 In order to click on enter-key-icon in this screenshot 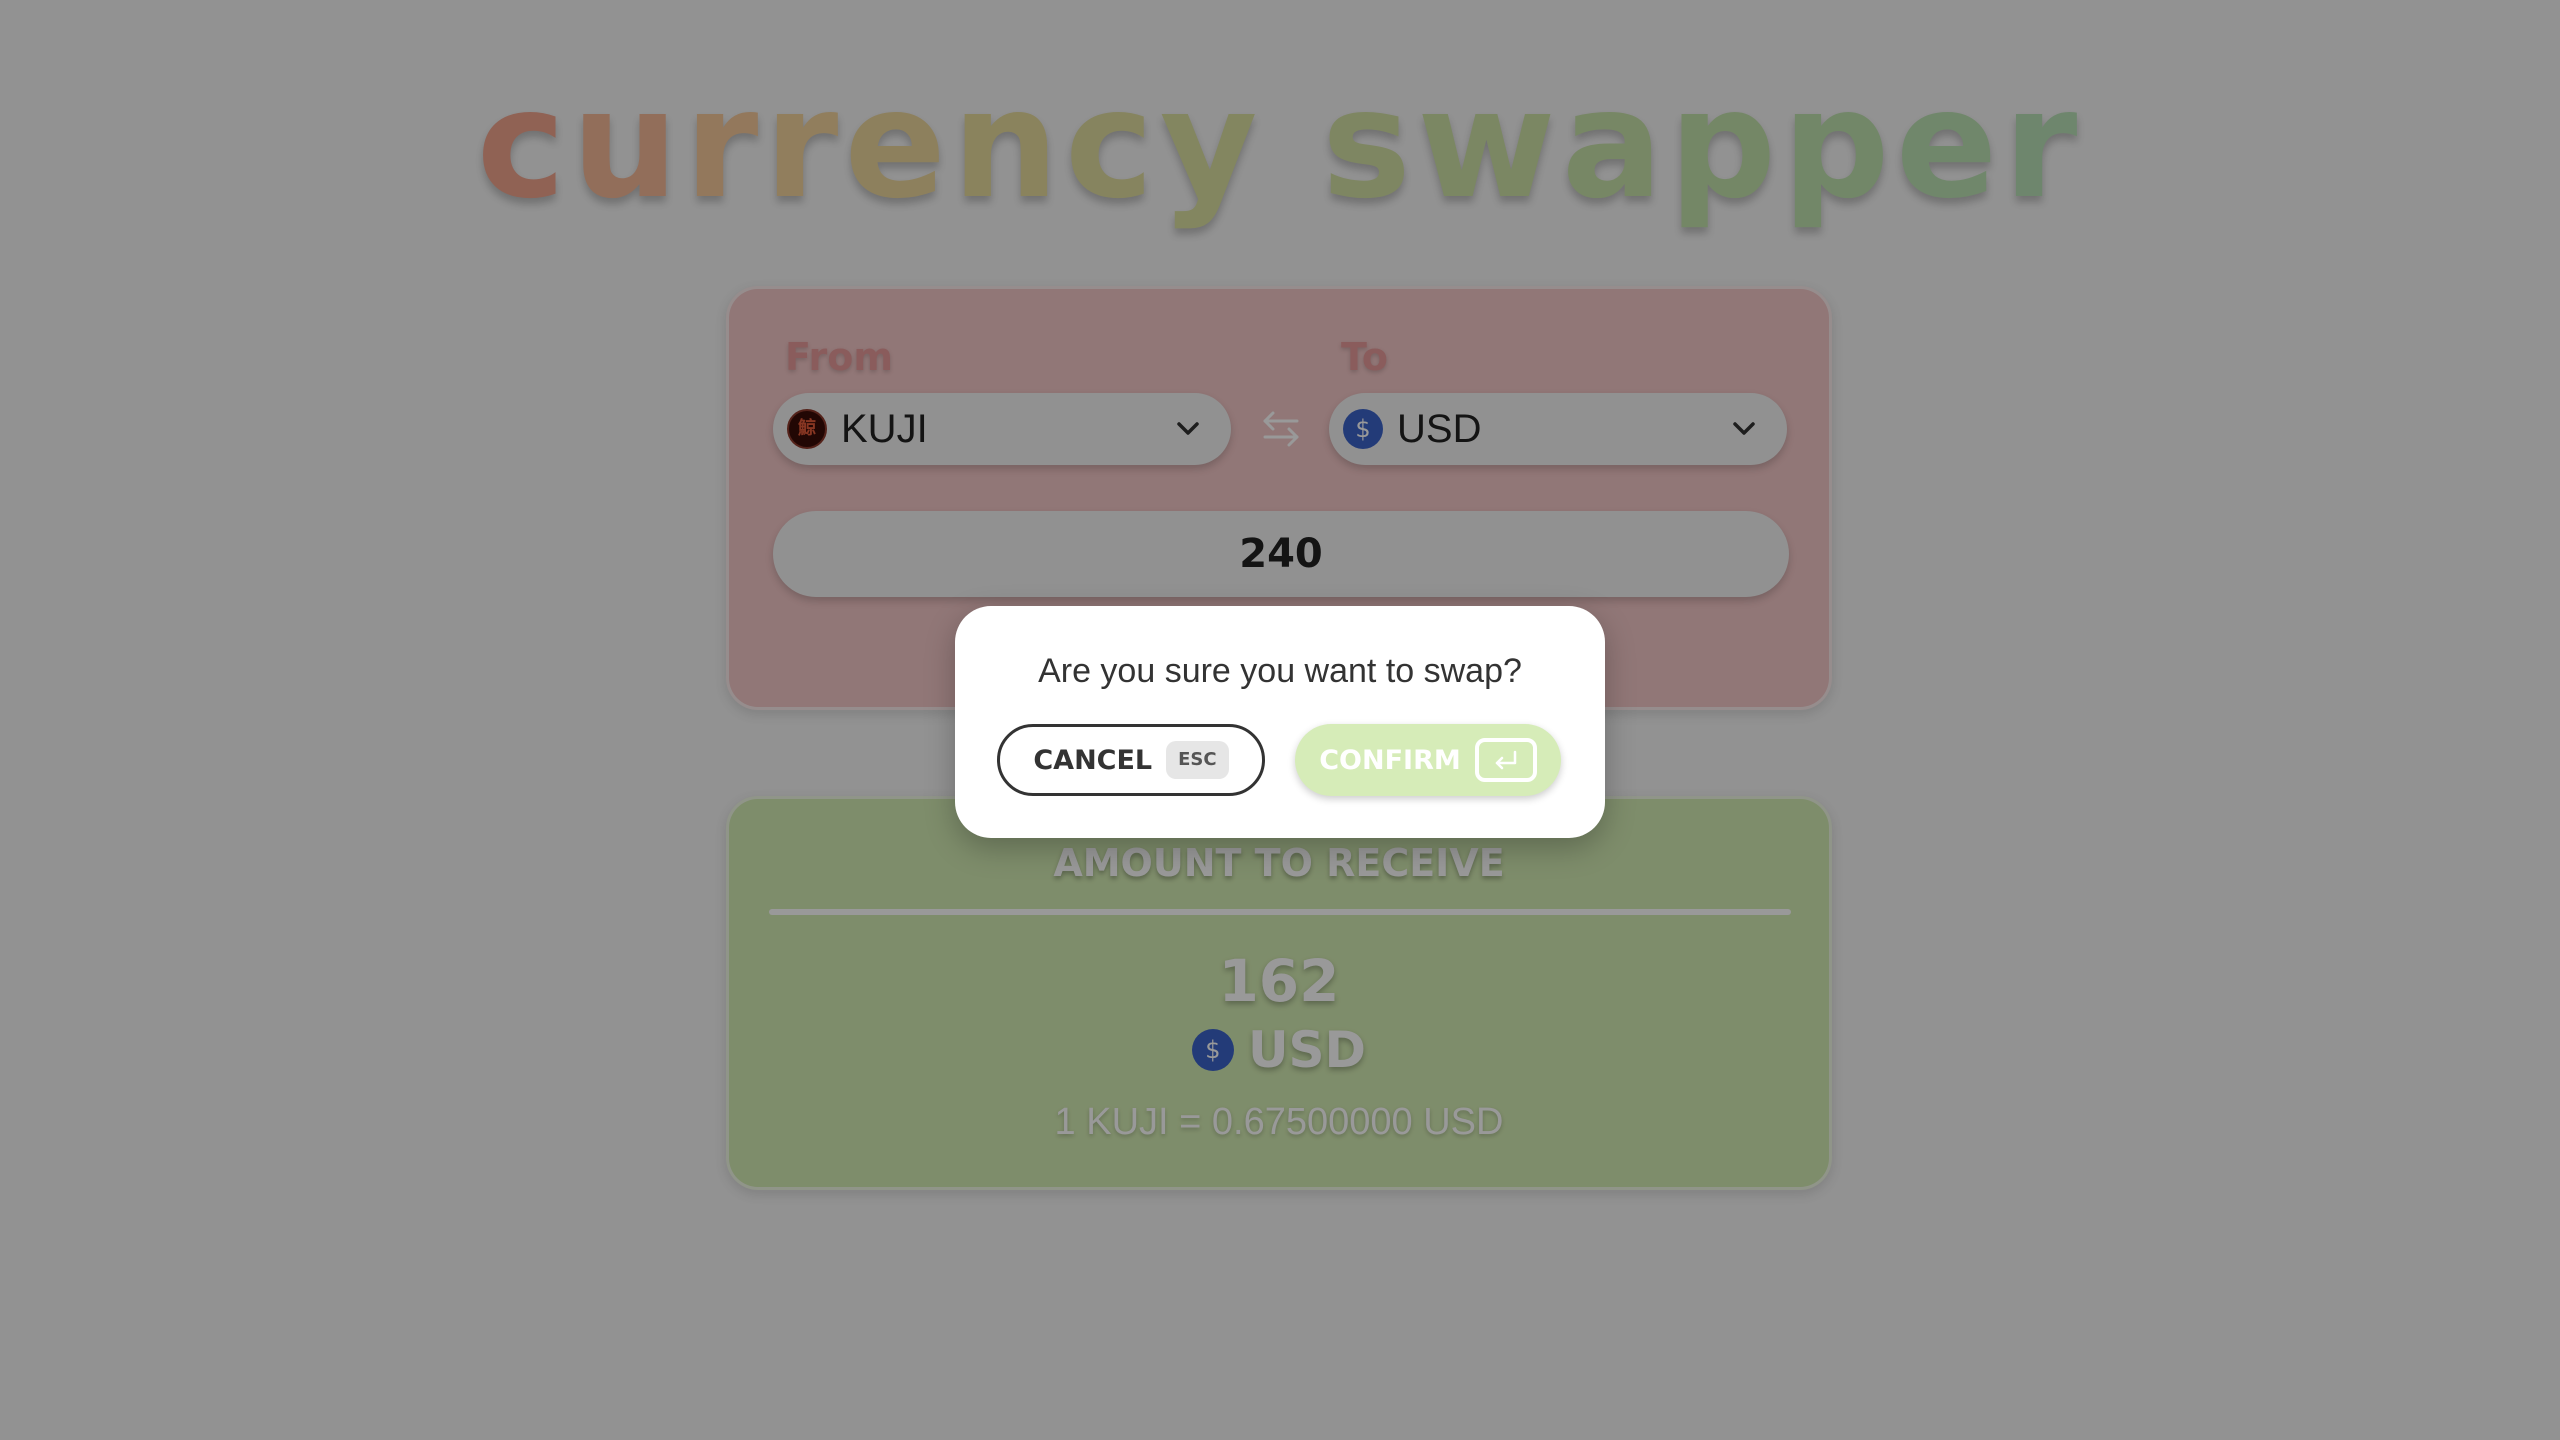, I will do `click(1505, 760)`.